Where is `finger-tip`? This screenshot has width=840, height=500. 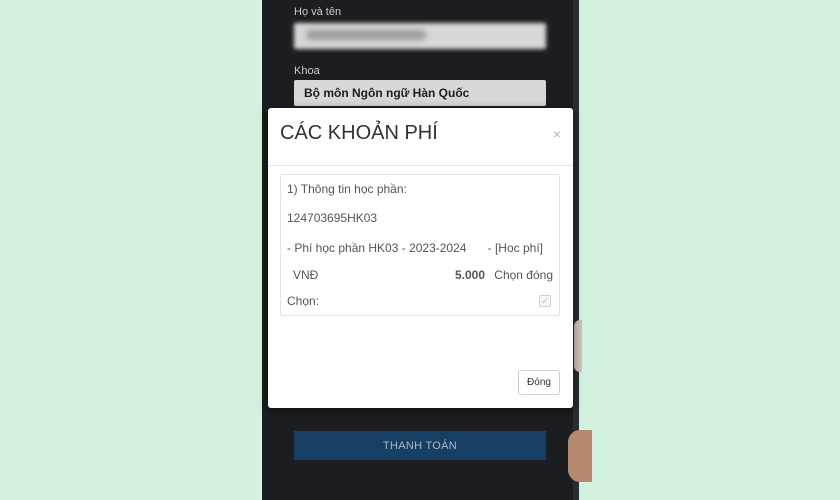
finger-tip is located at coordinates (580, 456).